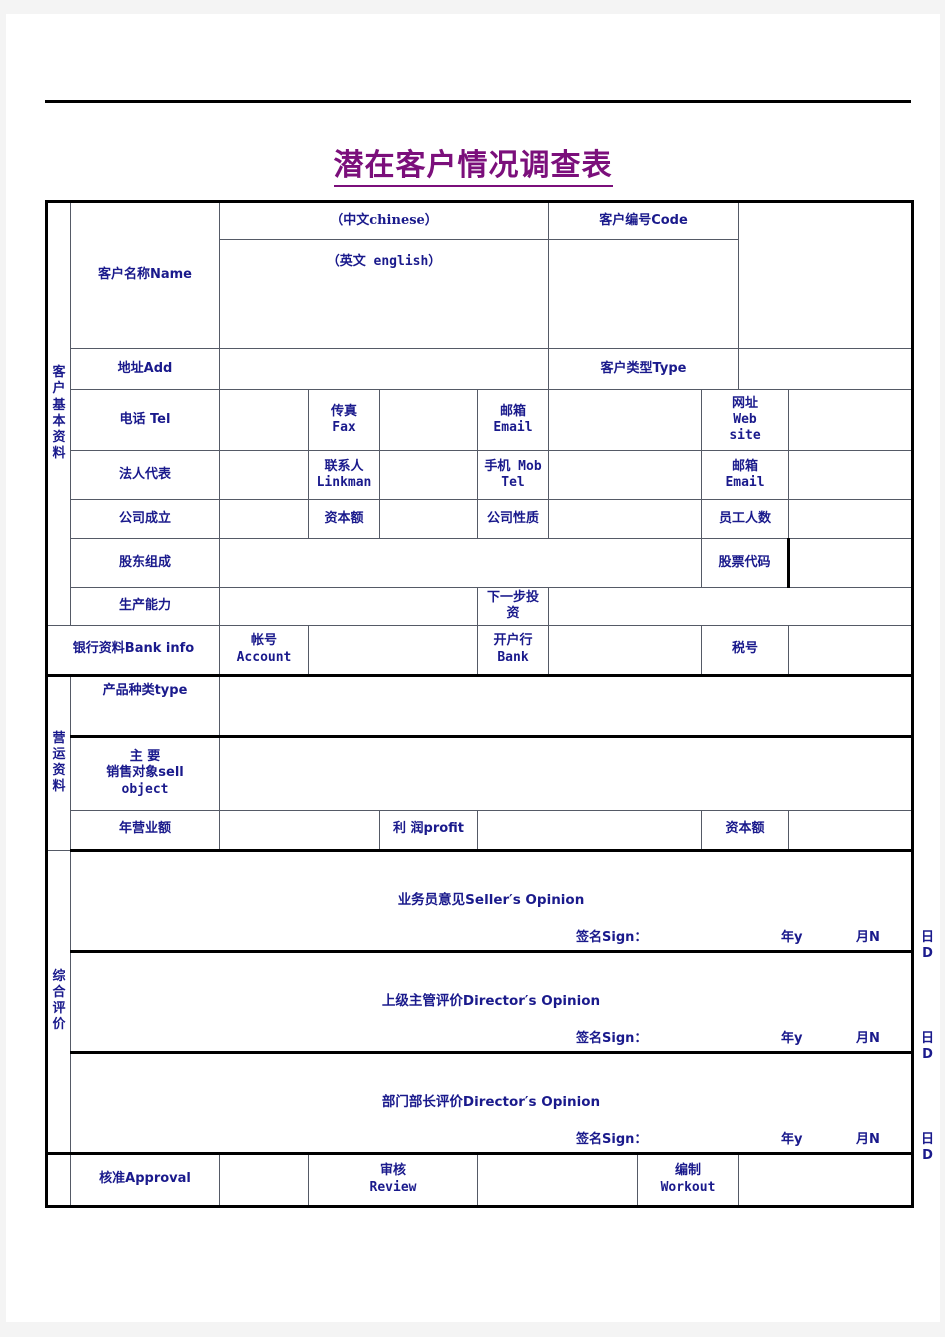 This screenshot has height=1337, width=945. Describe the element at coordinates (344, 427) in the screenshot. I see `label-fax-en: Fax` at that location.